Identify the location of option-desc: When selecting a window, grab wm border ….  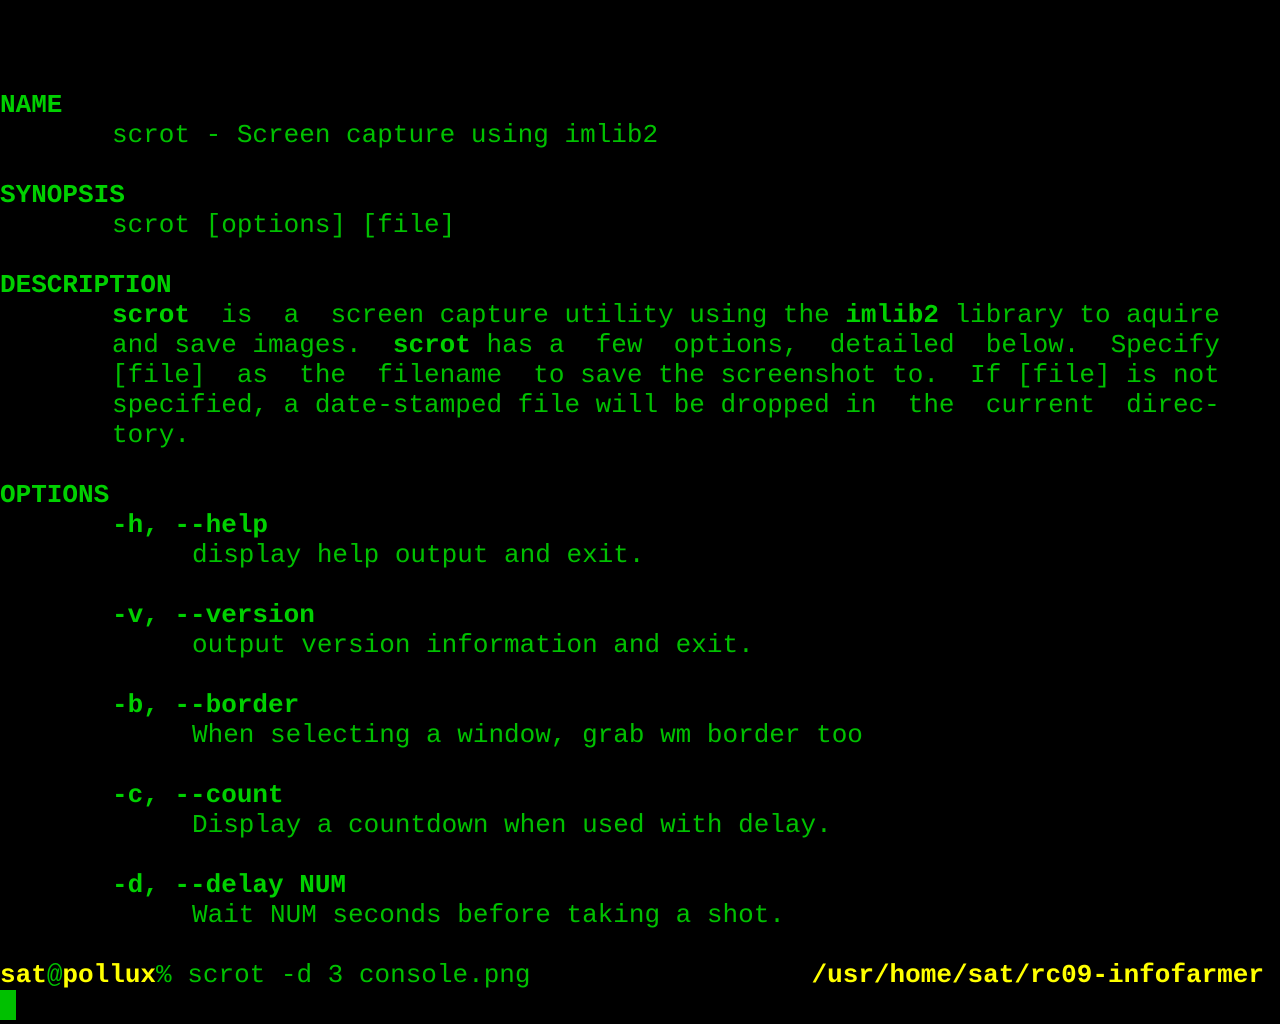
(527, 735).